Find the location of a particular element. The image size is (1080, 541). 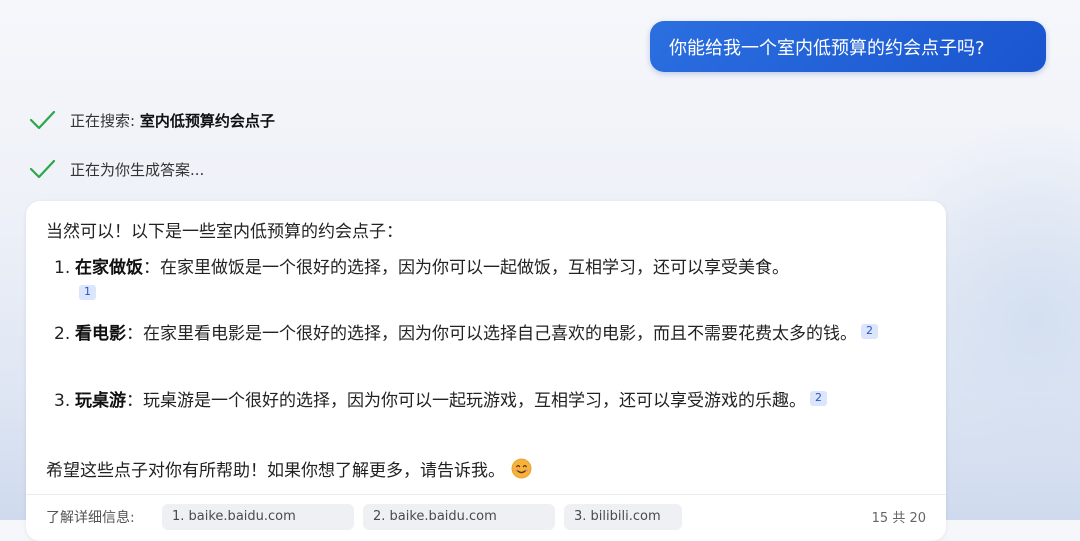

answer-closing-text: 希望这些点子对你有所帮助！如果你想了解更多，请告诉我。 is located at coordinates (275, 471).